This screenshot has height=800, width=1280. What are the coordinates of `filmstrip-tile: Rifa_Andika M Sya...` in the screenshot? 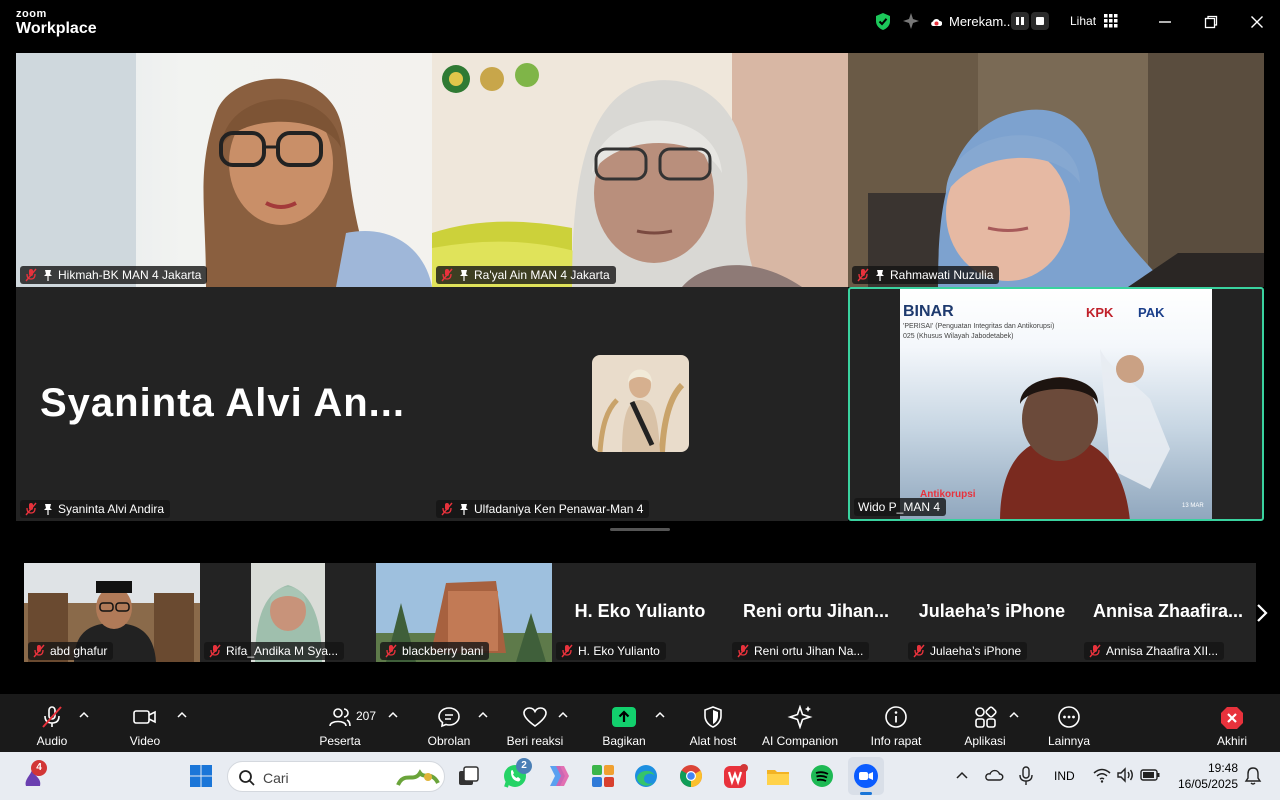 It's located at (288, 612).